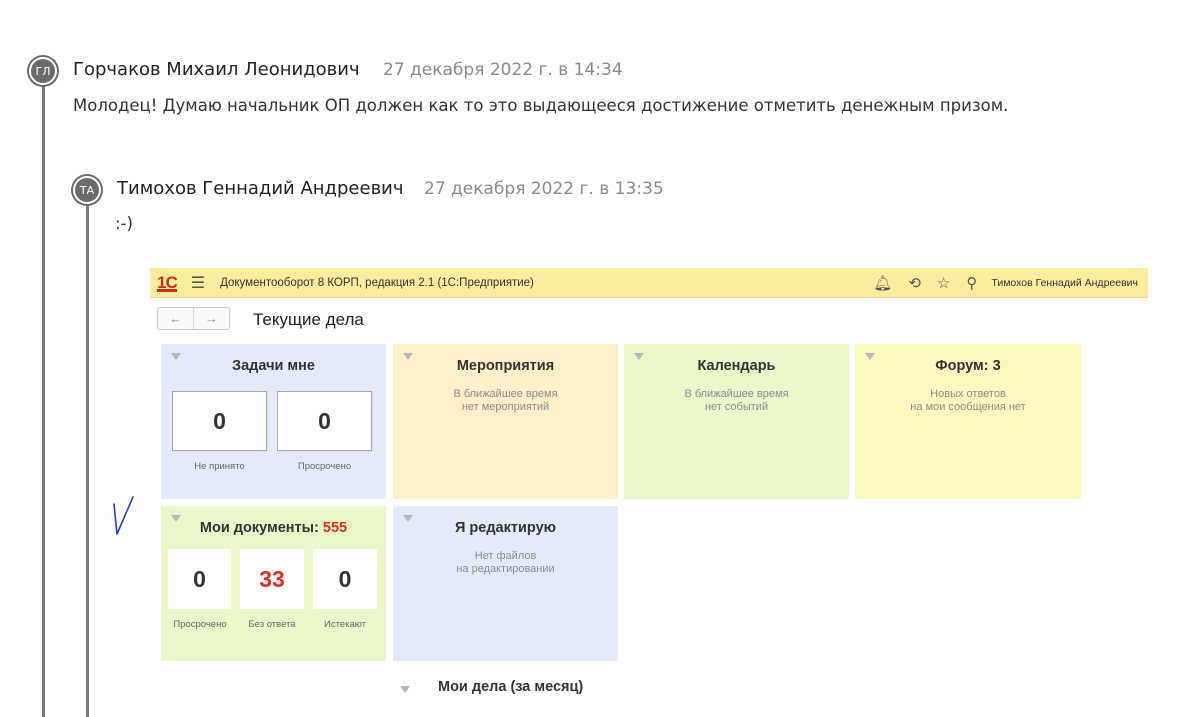 This screenshot has height=717, width=1186. I want to click on current-user: Тимохов Геннадий Андреевич, so click(1064, 283).